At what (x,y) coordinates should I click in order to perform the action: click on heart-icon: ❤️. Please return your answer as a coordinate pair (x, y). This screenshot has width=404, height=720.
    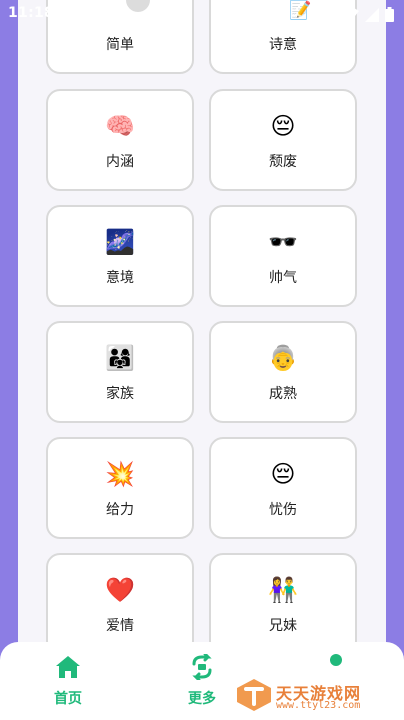
    Looking at the image, I should click on (120, 590).